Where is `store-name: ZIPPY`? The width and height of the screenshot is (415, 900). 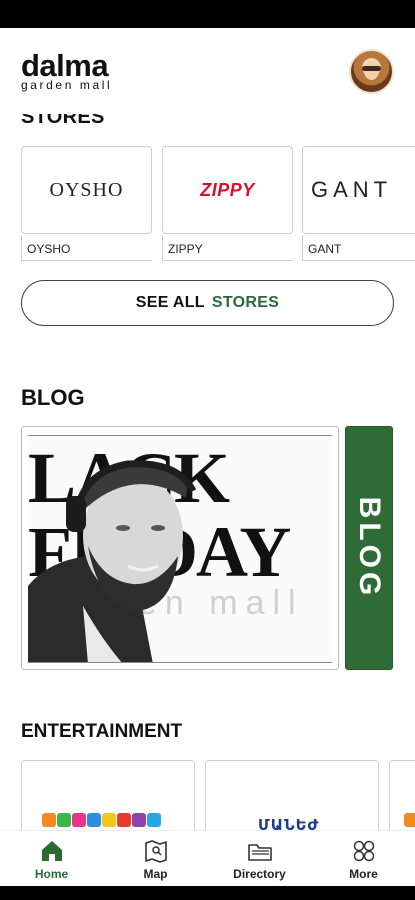 store-name: ZIPPY is located at coordinates (185, 249).